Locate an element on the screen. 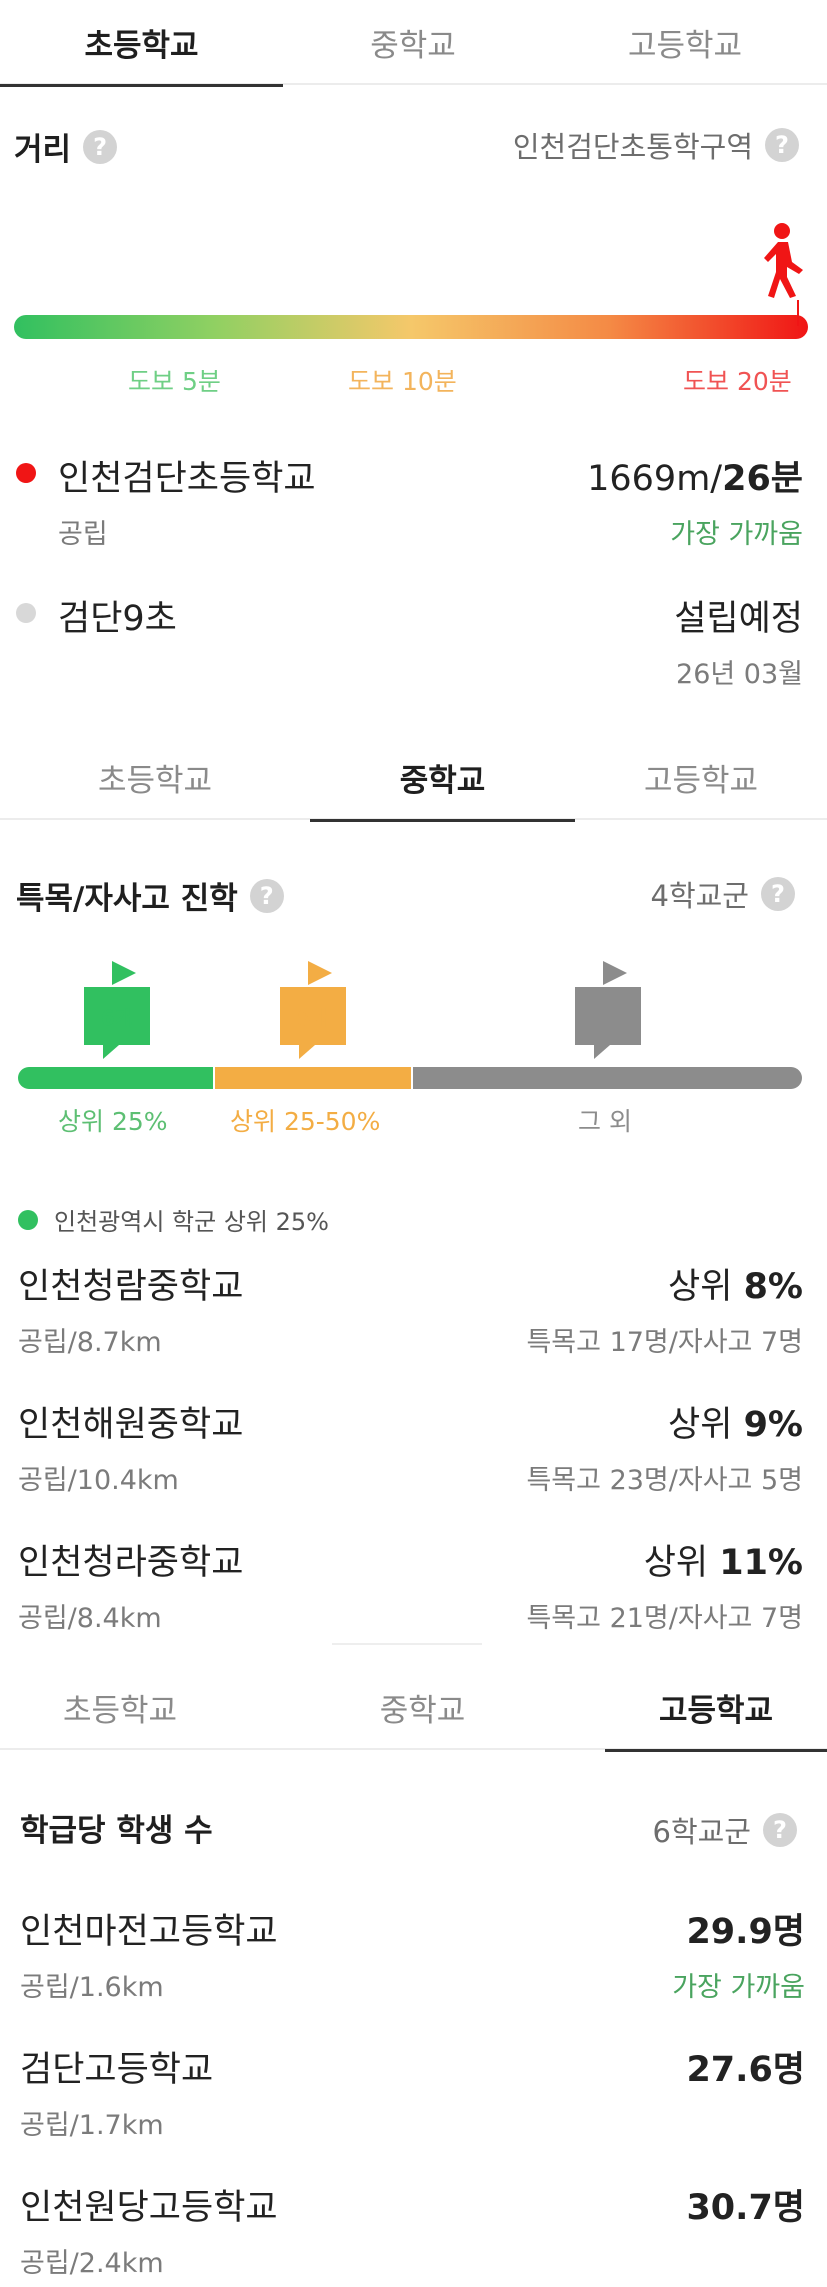 The image size is (827, 2287). school-type: 공립 is located at coordinates (83, 534).